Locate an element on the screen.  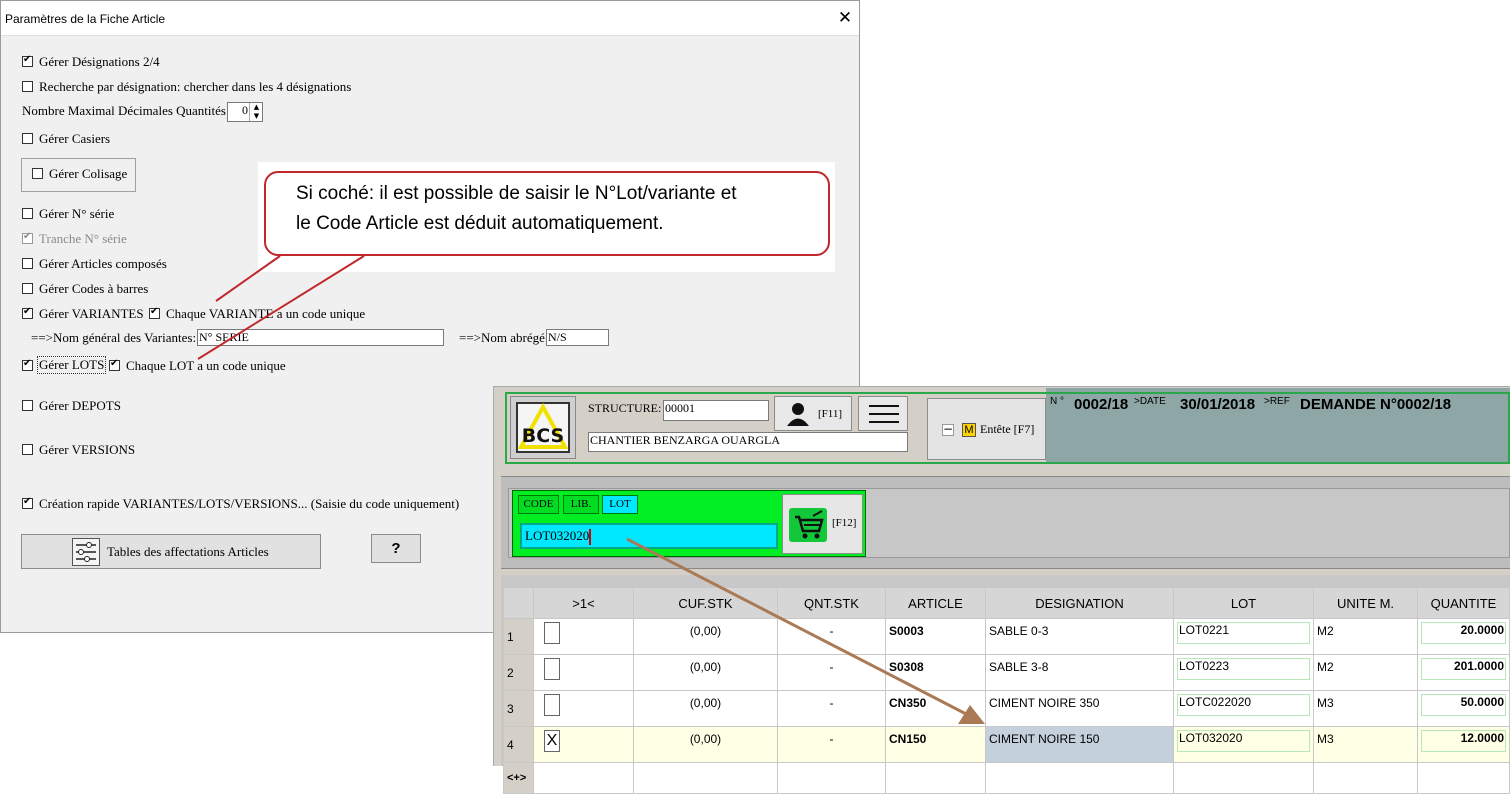
cell-quantite-wrap: 201.0000 is located at coordinates (1463, 672).